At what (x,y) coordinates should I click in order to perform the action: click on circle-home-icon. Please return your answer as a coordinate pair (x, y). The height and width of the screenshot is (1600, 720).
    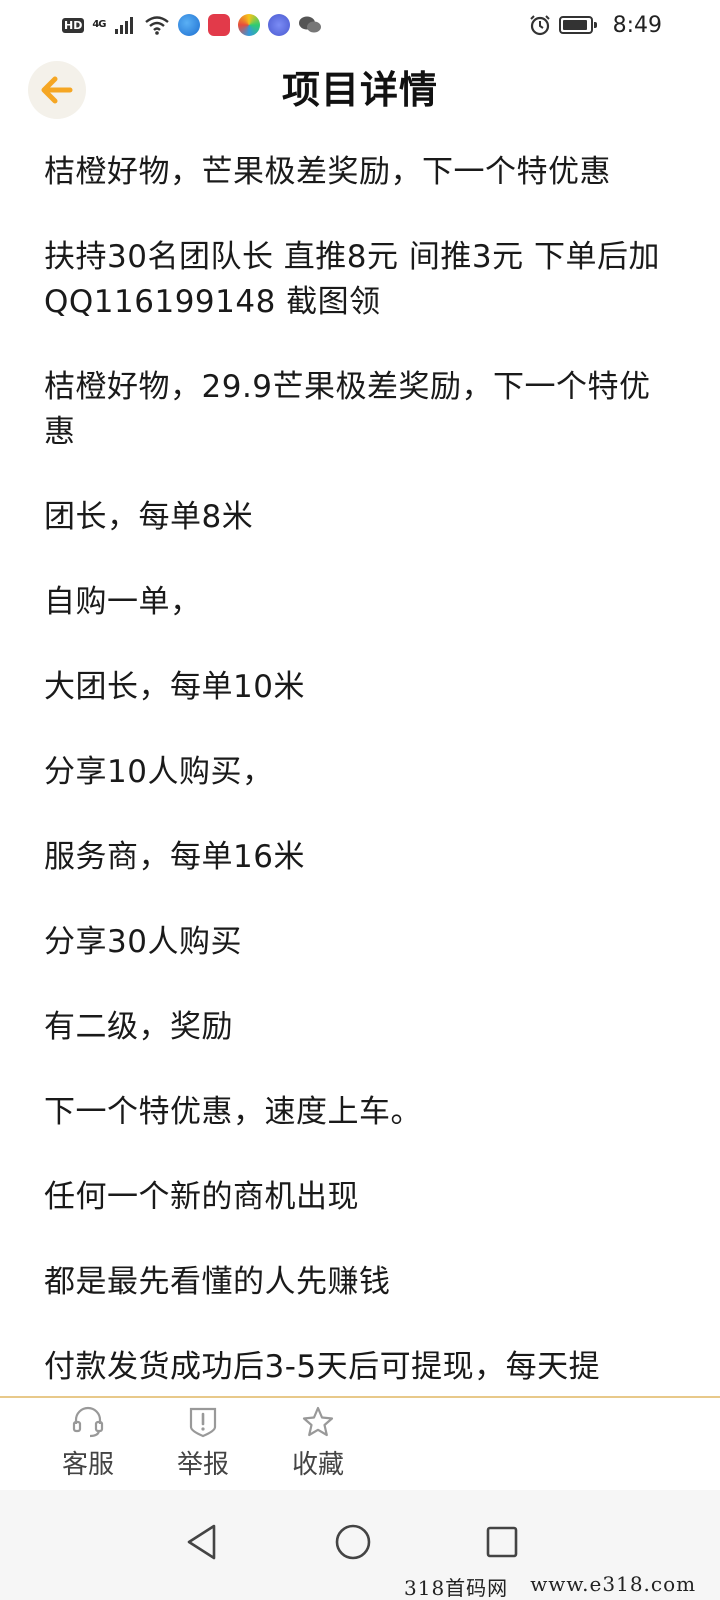
    Looking at the image, I should click on (353, 1542).